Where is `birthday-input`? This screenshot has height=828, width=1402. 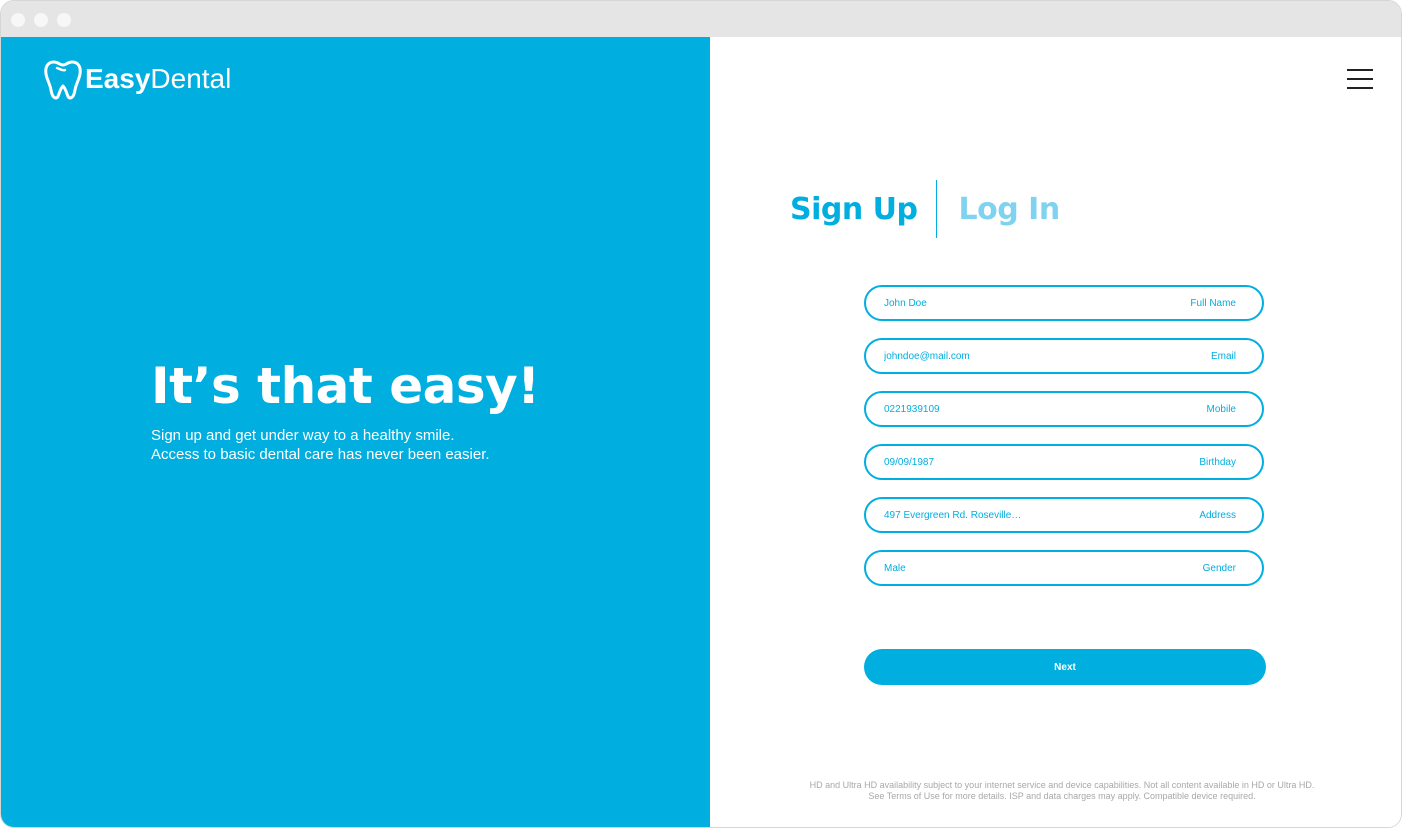
birthday-input is located at coordinates (1014, 462).